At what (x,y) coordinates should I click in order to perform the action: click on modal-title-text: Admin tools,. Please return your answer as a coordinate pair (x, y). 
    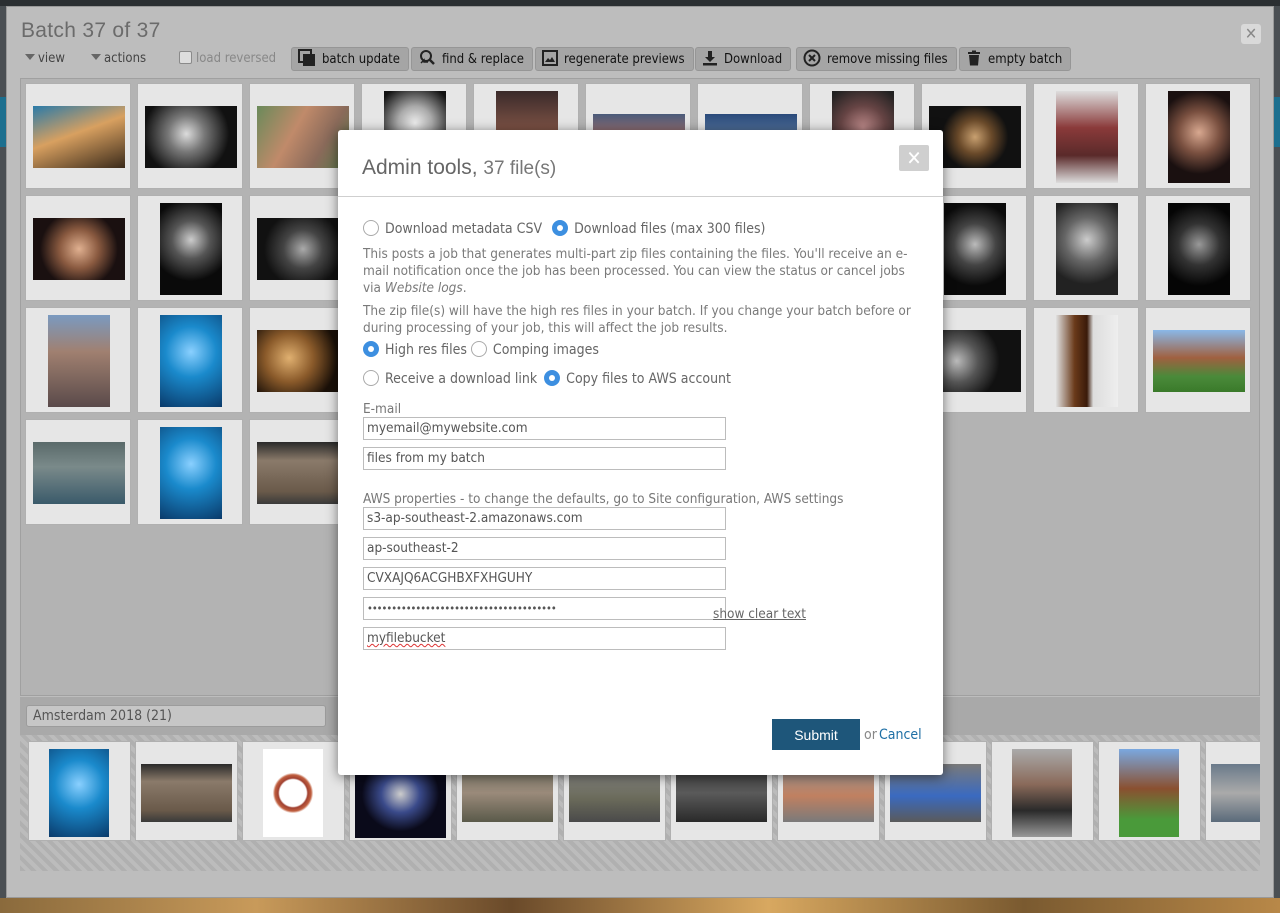
    Looking at the image, I should click on (420, 167).